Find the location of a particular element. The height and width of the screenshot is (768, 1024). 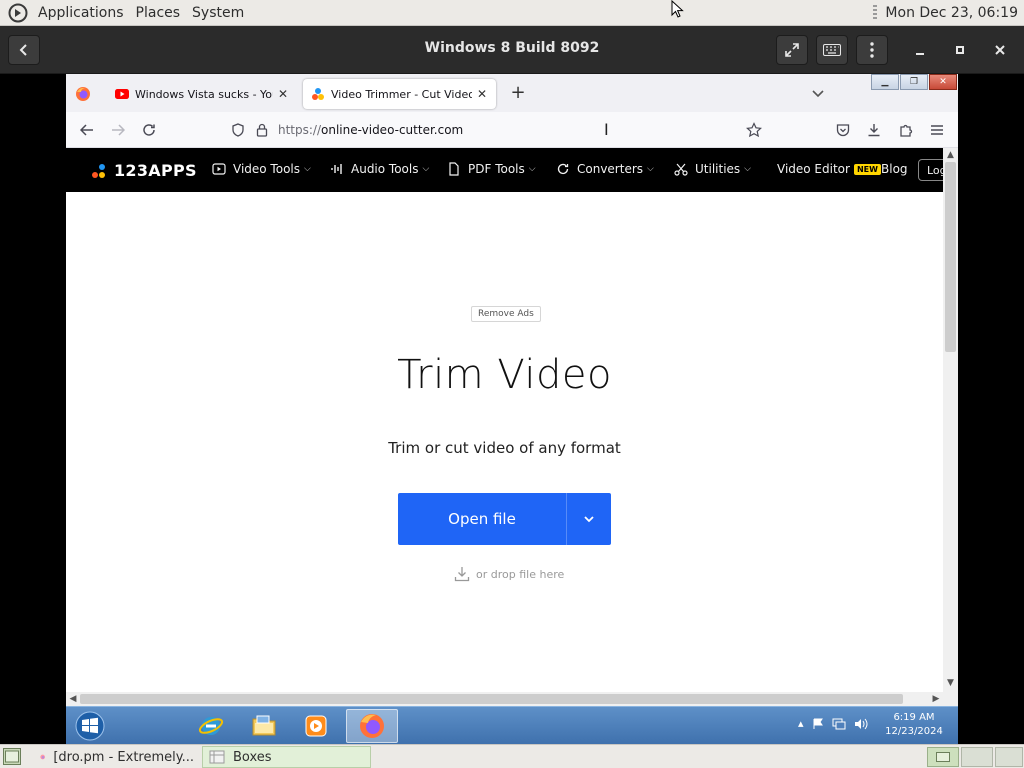

boxes-app-icon is located at coordinates (217, 757).